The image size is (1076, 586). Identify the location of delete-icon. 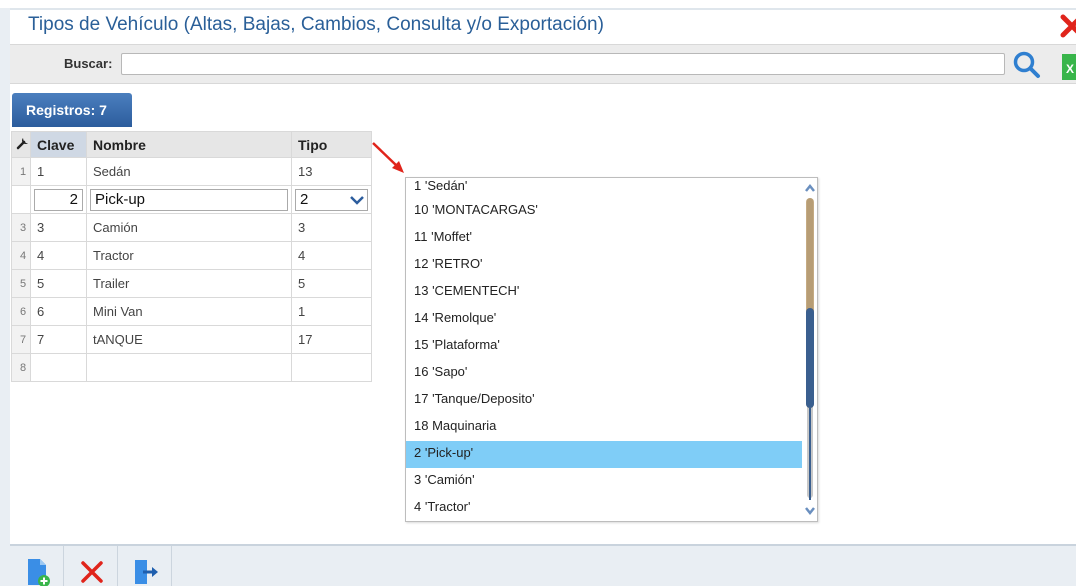
(92, 572).